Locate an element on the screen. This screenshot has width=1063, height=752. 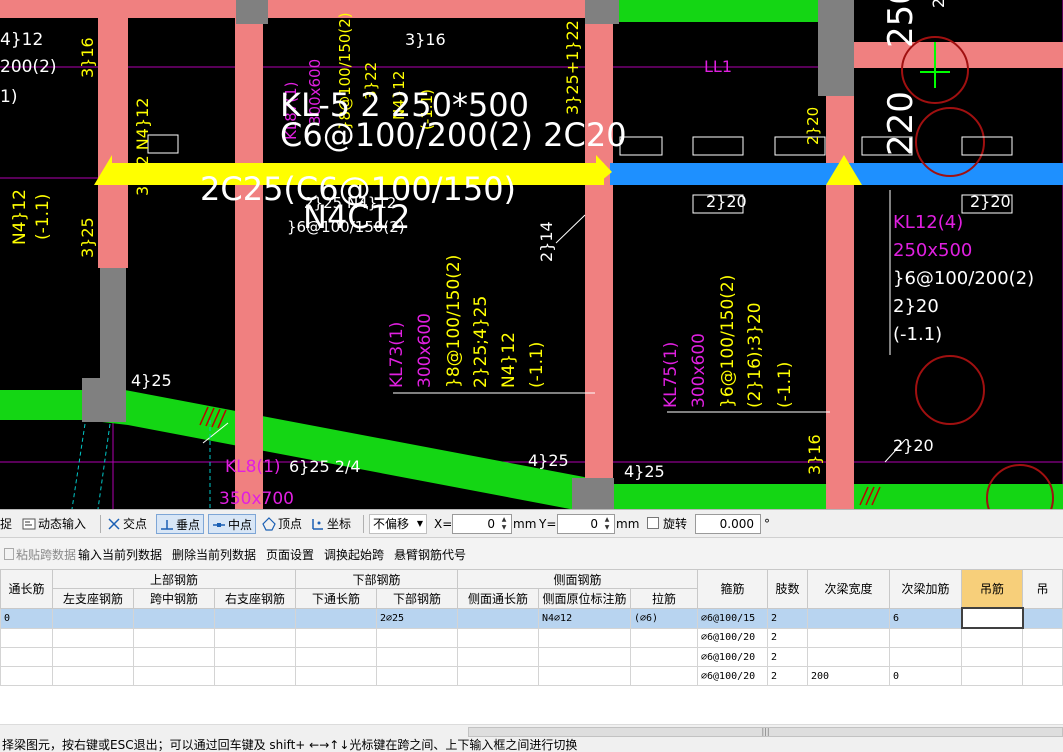
col-header: 左支座钢筋 is located at coordinates (93, 598).